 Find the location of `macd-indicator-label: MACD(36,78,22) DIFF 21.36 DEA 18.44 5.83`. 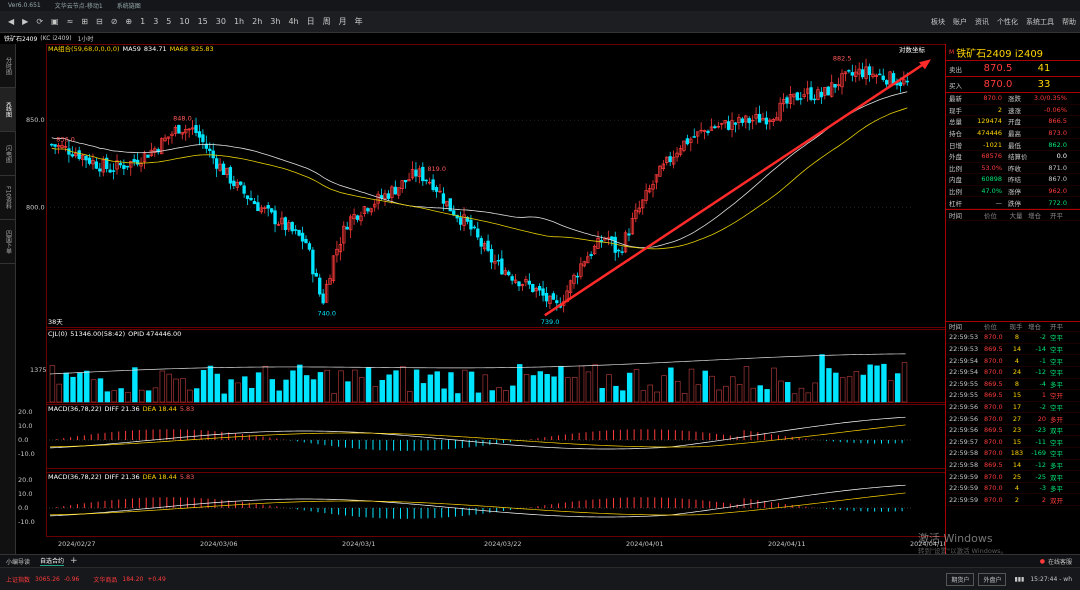

macd-indicator-label: MACD(36,78,22) DIFF 21.36 DEA 18.44 5.83 is located at coordinates (121, 477).